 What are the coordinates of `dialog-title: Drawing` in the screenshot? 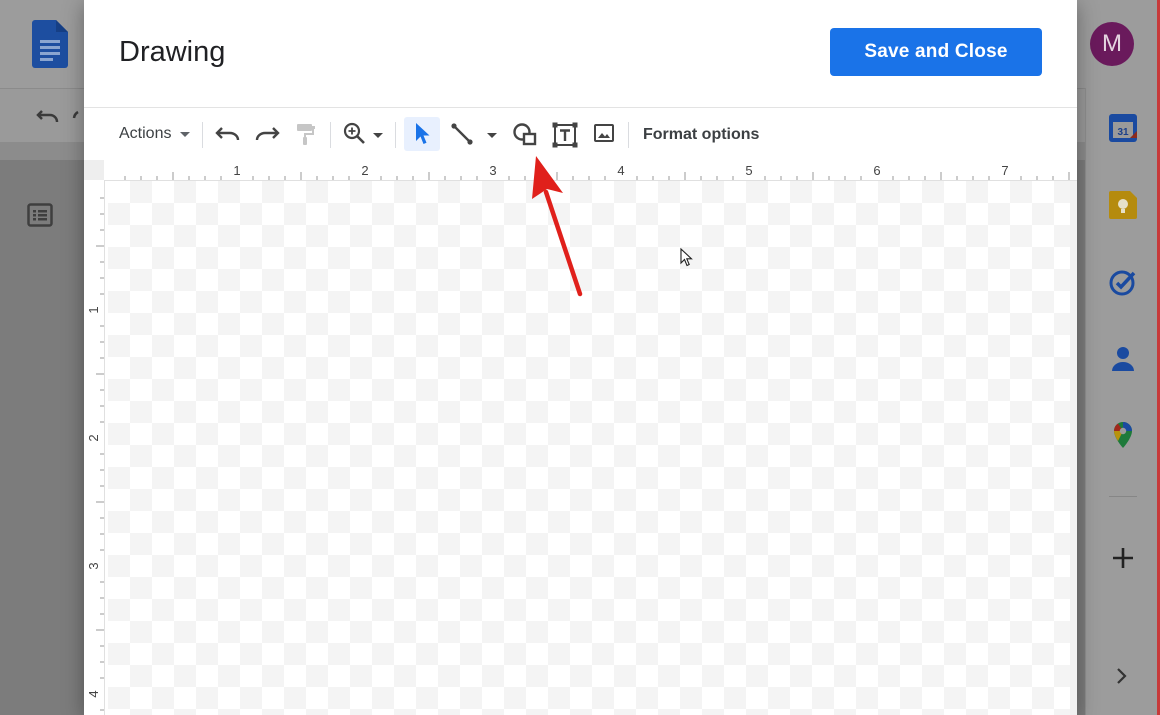 It's located at (172, 52).